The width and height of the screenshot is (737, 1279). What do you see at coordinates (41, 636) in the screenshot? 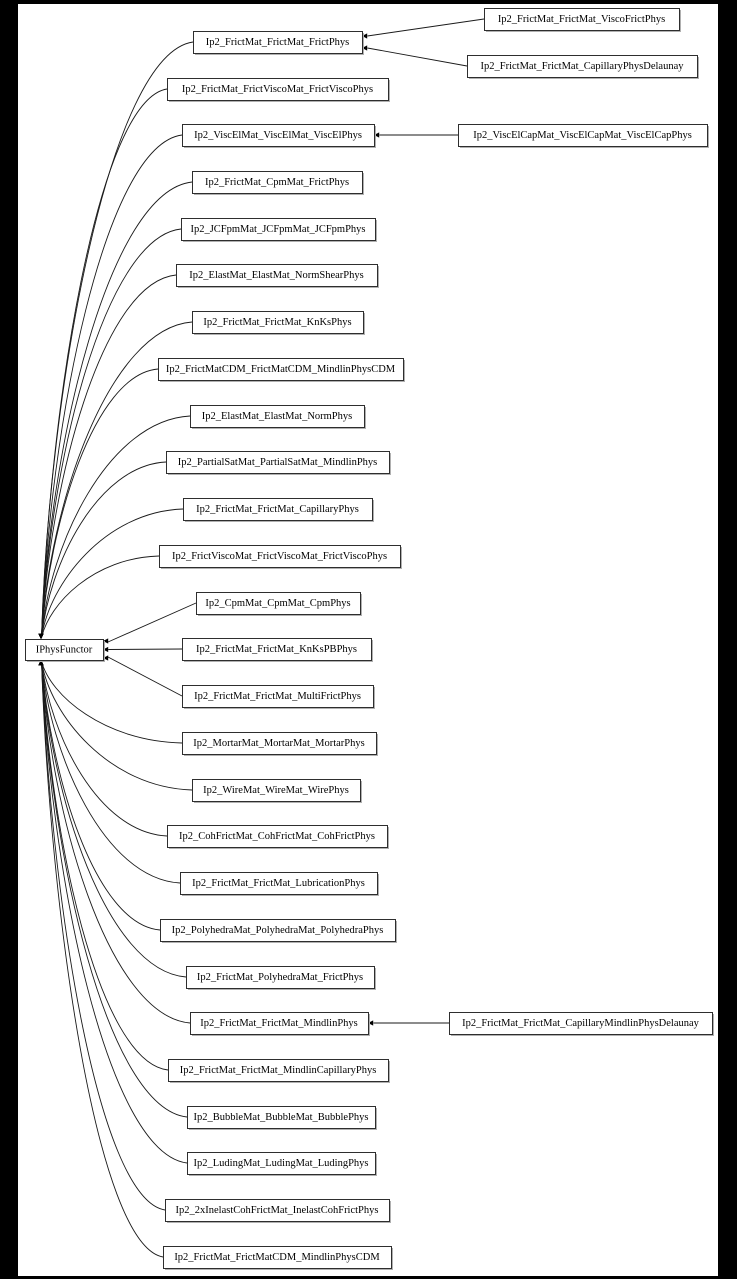
I see `arrowhead` at bounding box center [41, 636].